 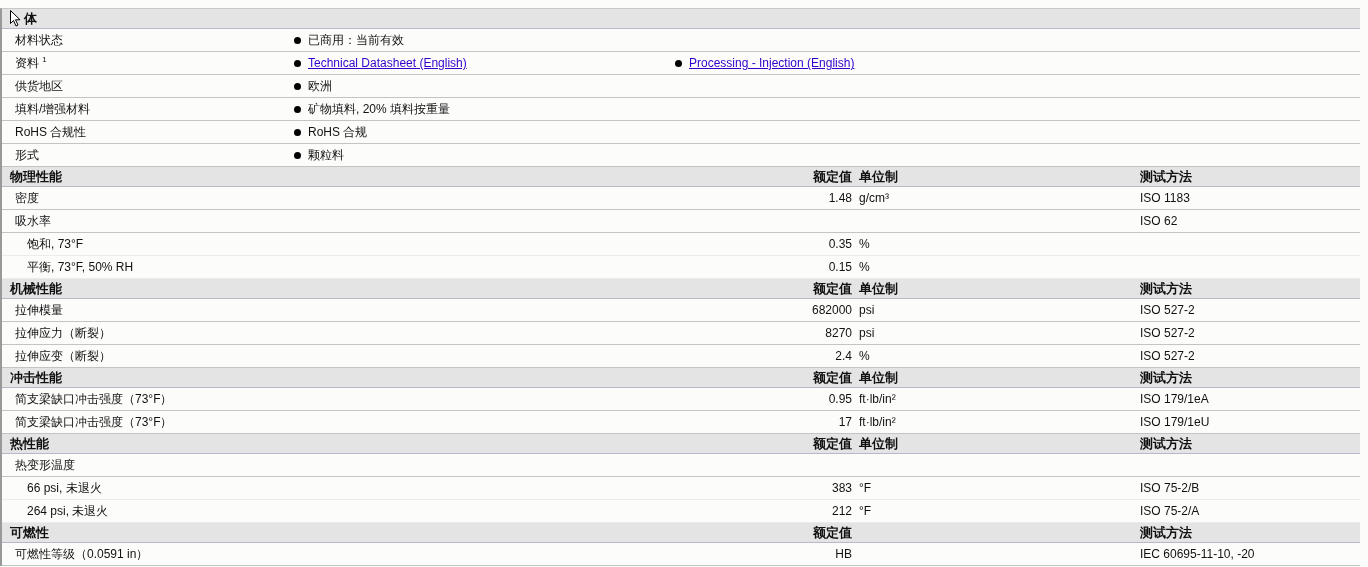 What do you see at coordinates (36, 288) in the screenshot?
I see `section-title: 机械性能` at bounding box center [36, 288].